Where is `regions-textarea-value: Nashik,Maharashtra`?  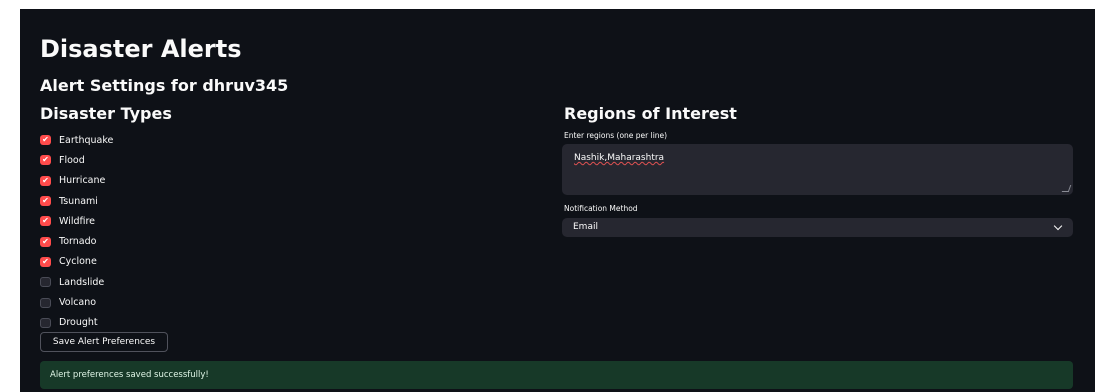 regions-textarea-value: Nashik,Maharashtra is located at coordinates (619, 158).